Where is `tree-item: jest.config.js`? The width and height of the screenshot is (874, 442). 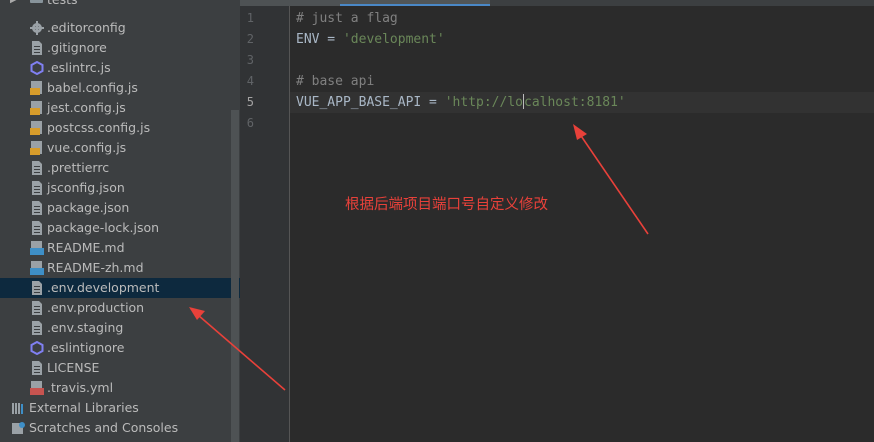 tree-item: jest.config.js is located at coordinates (120, 108).